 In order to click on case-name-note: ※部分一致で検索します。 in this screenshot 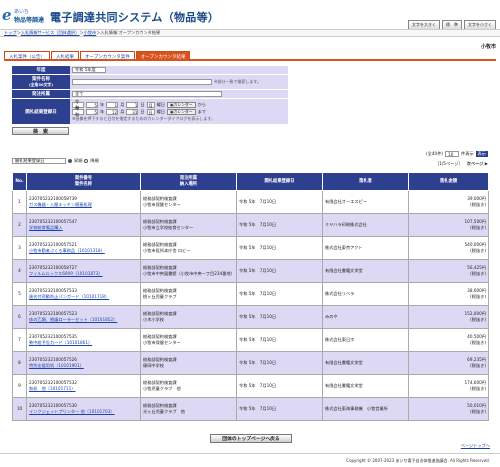, I will do `click(237, 81)`.